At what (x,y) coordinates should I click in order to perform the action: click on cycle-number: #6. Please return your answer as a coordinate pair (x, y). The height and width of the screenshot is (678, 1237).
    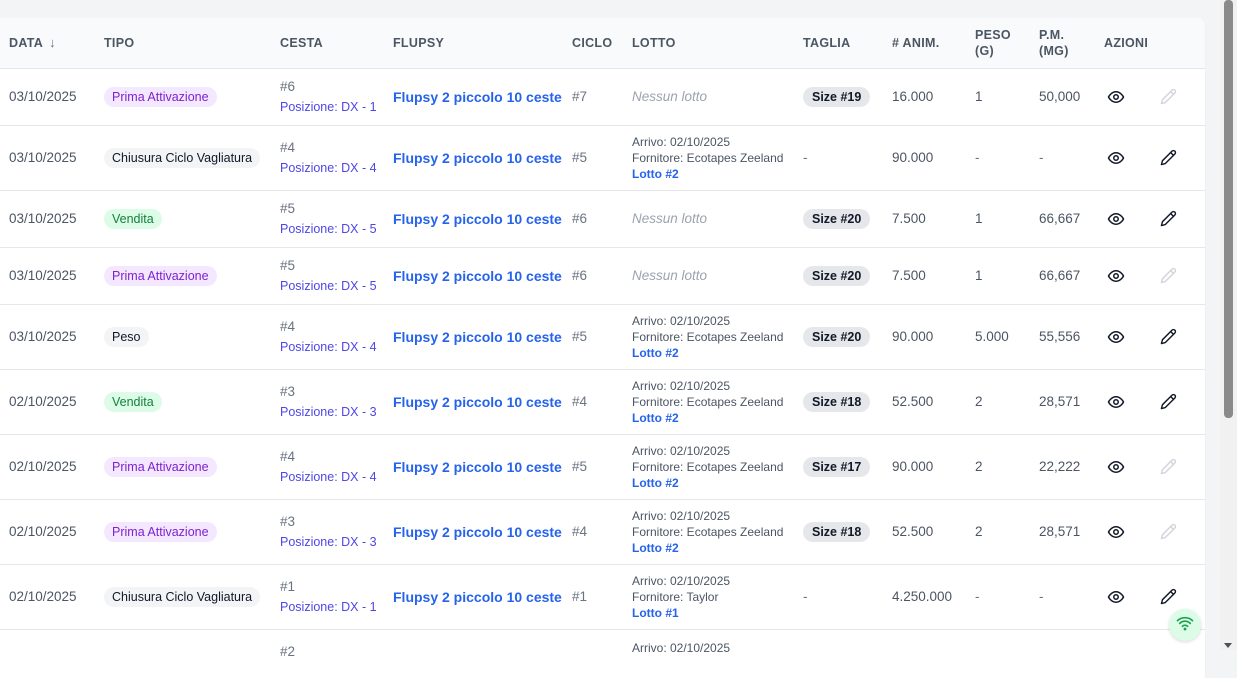
    Looking at the image, I should click on (580, 218).